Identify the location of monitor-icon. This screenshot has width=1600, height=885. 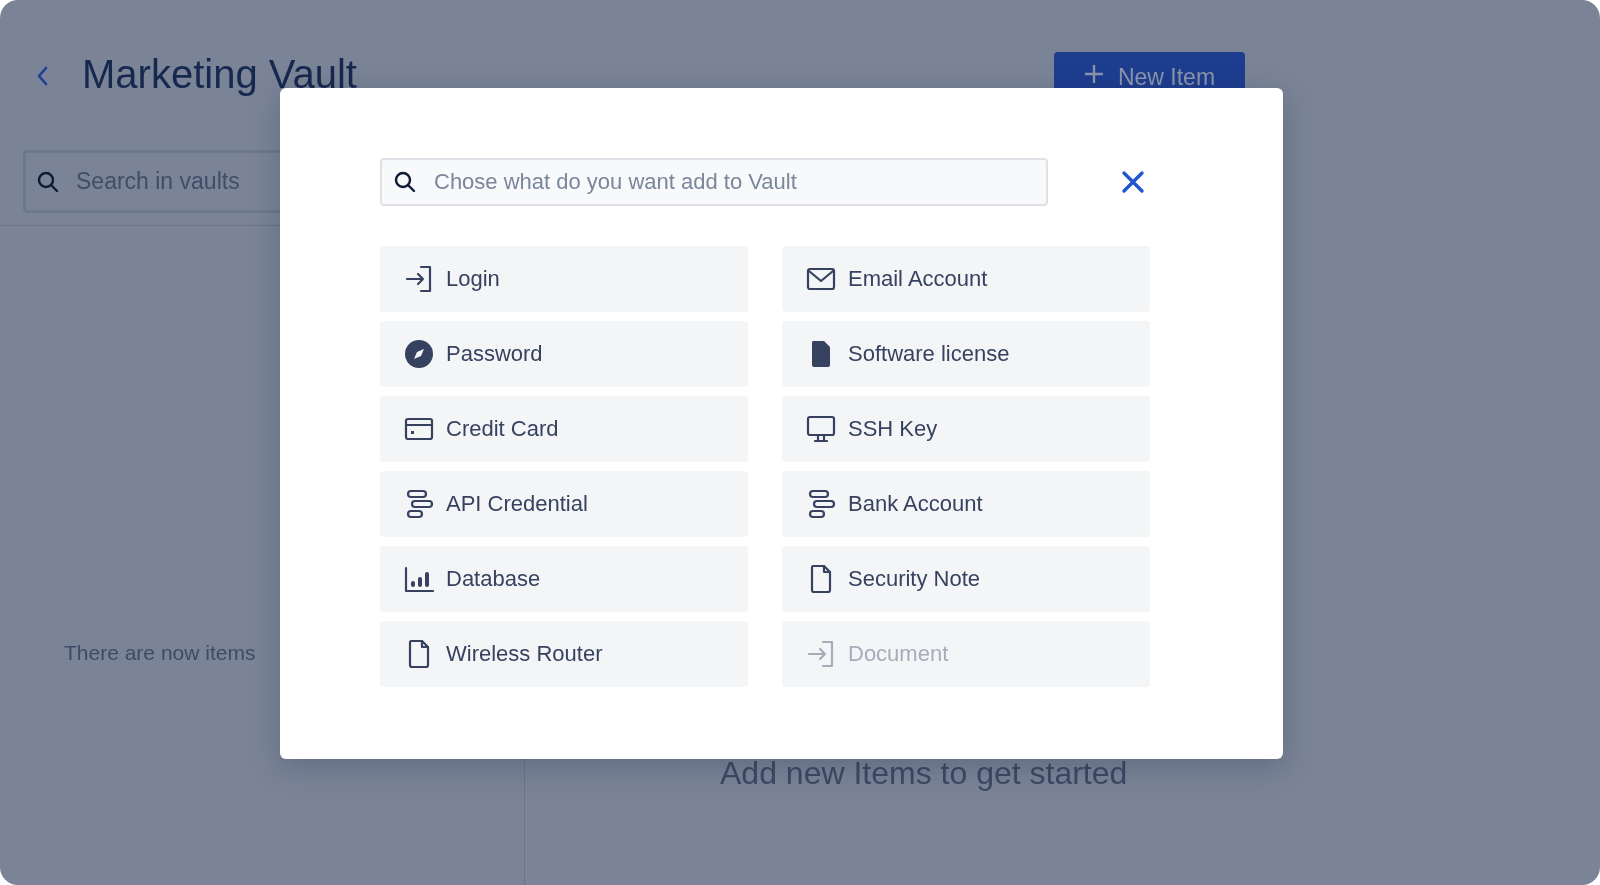
(821, 429).